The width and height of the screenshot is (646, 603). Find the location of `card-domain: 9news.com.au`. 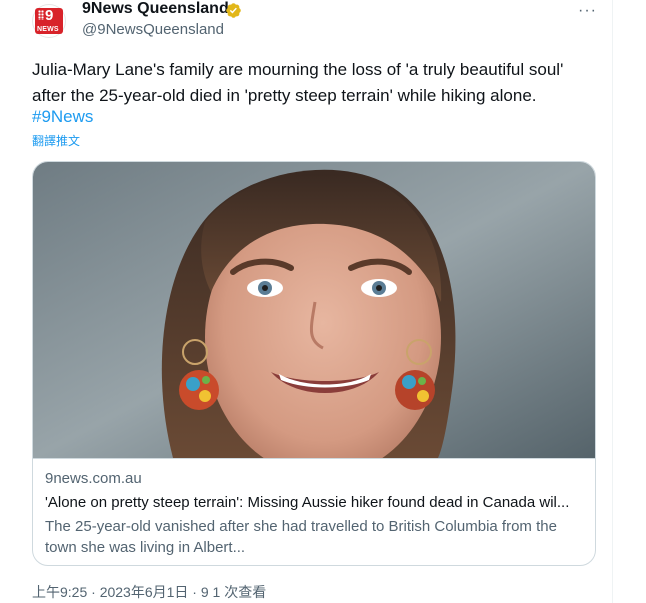

card-domain: 9news.com.au is located at coordinates (93, 478).